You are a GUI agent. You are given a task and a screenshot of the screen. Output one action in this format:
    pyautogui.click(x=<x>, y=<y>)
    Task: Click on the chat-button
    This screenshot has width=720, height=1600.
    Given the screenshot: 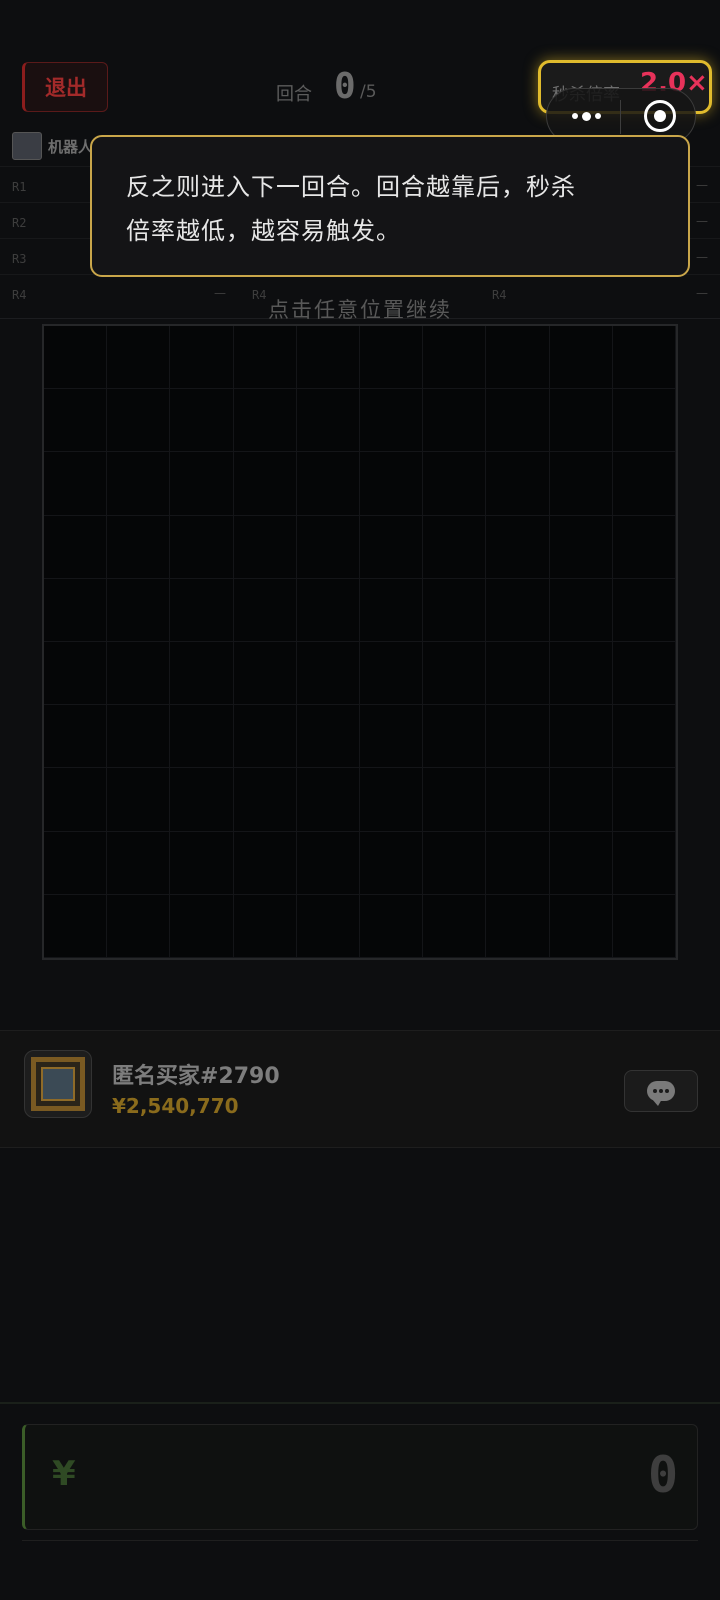 What is the action you would take?
    pyautogui.click(x=661, y=1091)
    